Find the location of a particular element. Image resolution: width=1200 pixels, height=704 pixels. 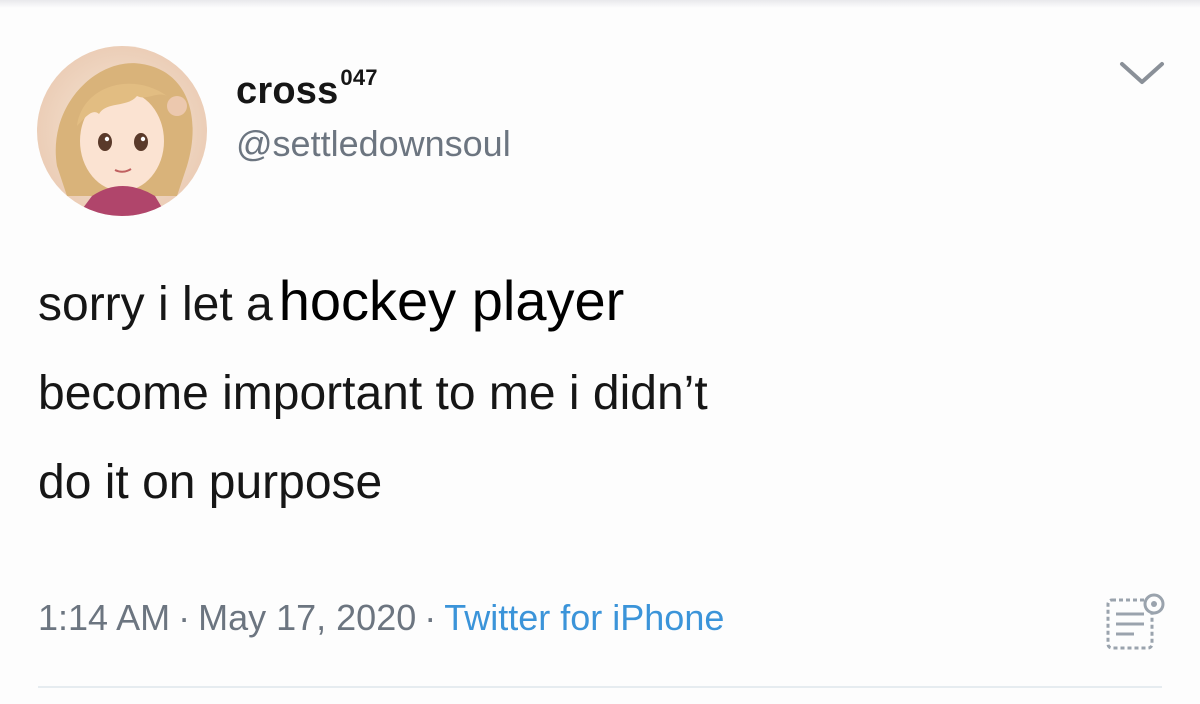

bottom-divider is located at coordinates (600, 687).